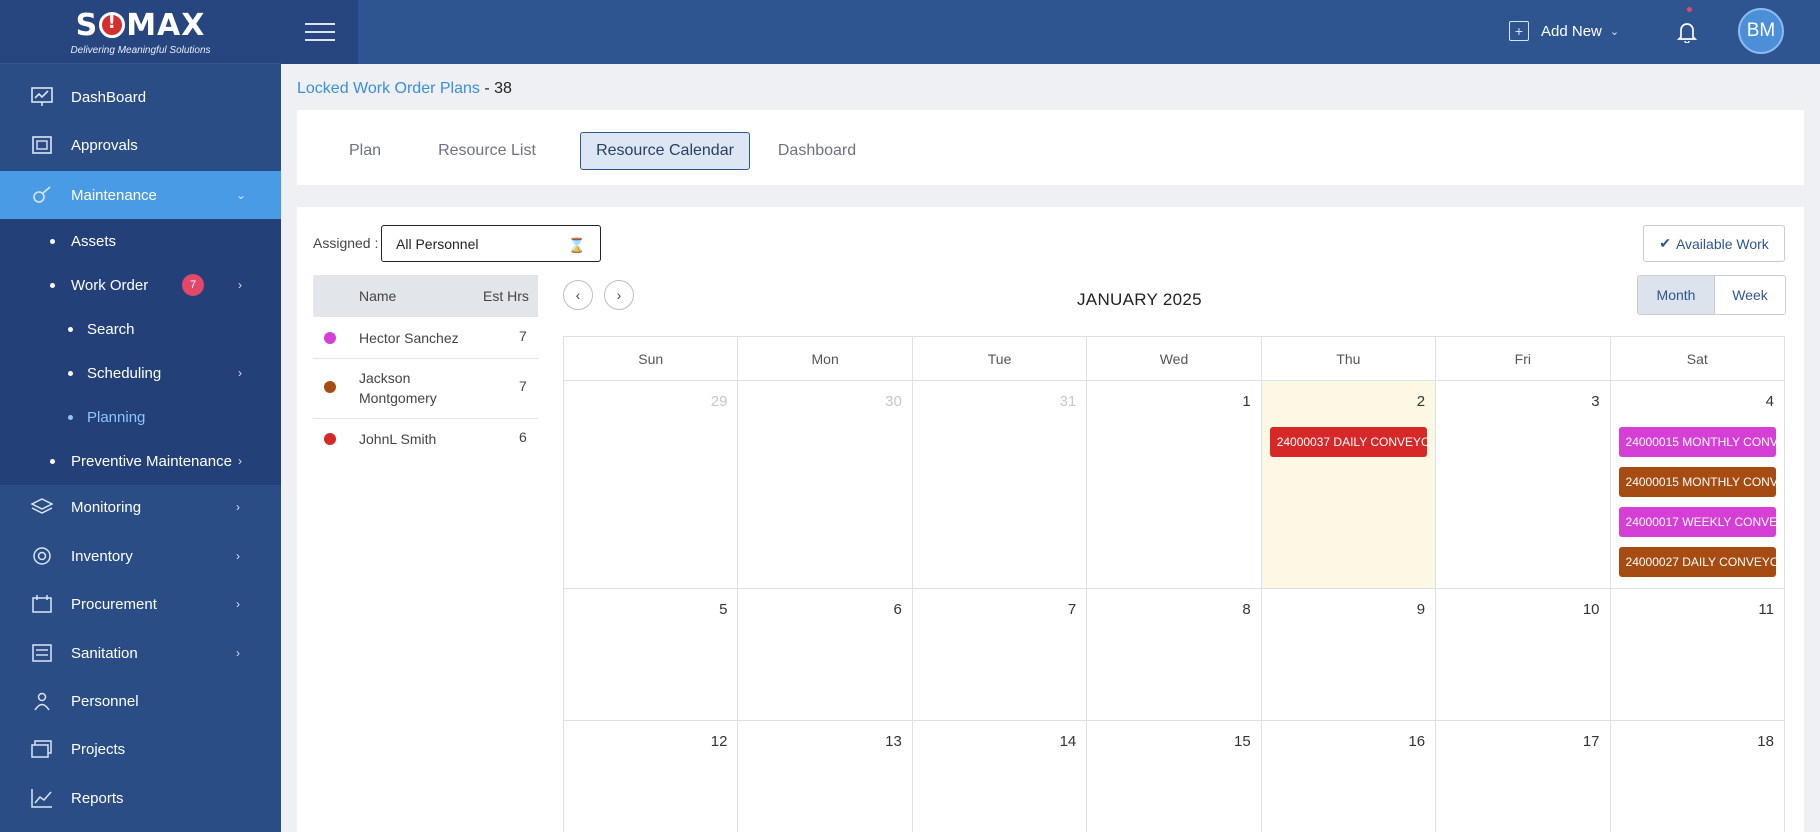 The image size is (1820, 832). What do you see at coordinates (106, 507) in the screenshot?
I see `sidebar-item-label: Monitoring` at bounding box center [106, 507].